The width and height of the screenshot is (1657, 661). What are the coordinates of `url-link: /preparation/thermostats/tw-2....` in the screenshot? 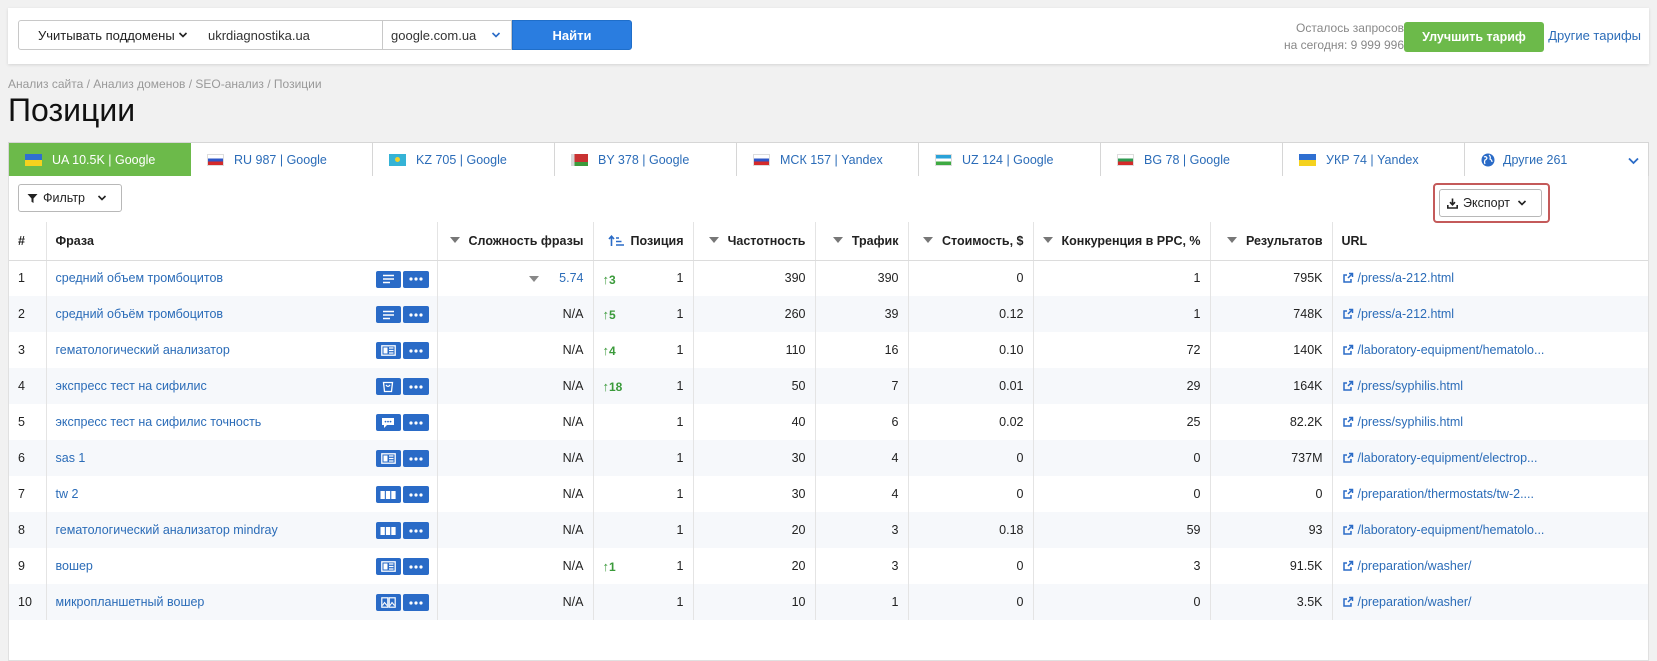 It's located at (1446, 494).